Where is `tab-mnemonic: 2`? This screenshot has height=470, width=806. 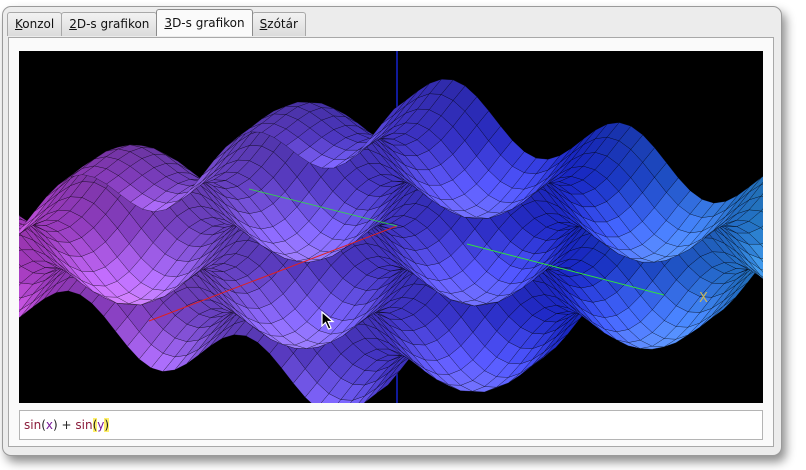 tab-mnemonic: 2 is located at coordinates (73, 24).